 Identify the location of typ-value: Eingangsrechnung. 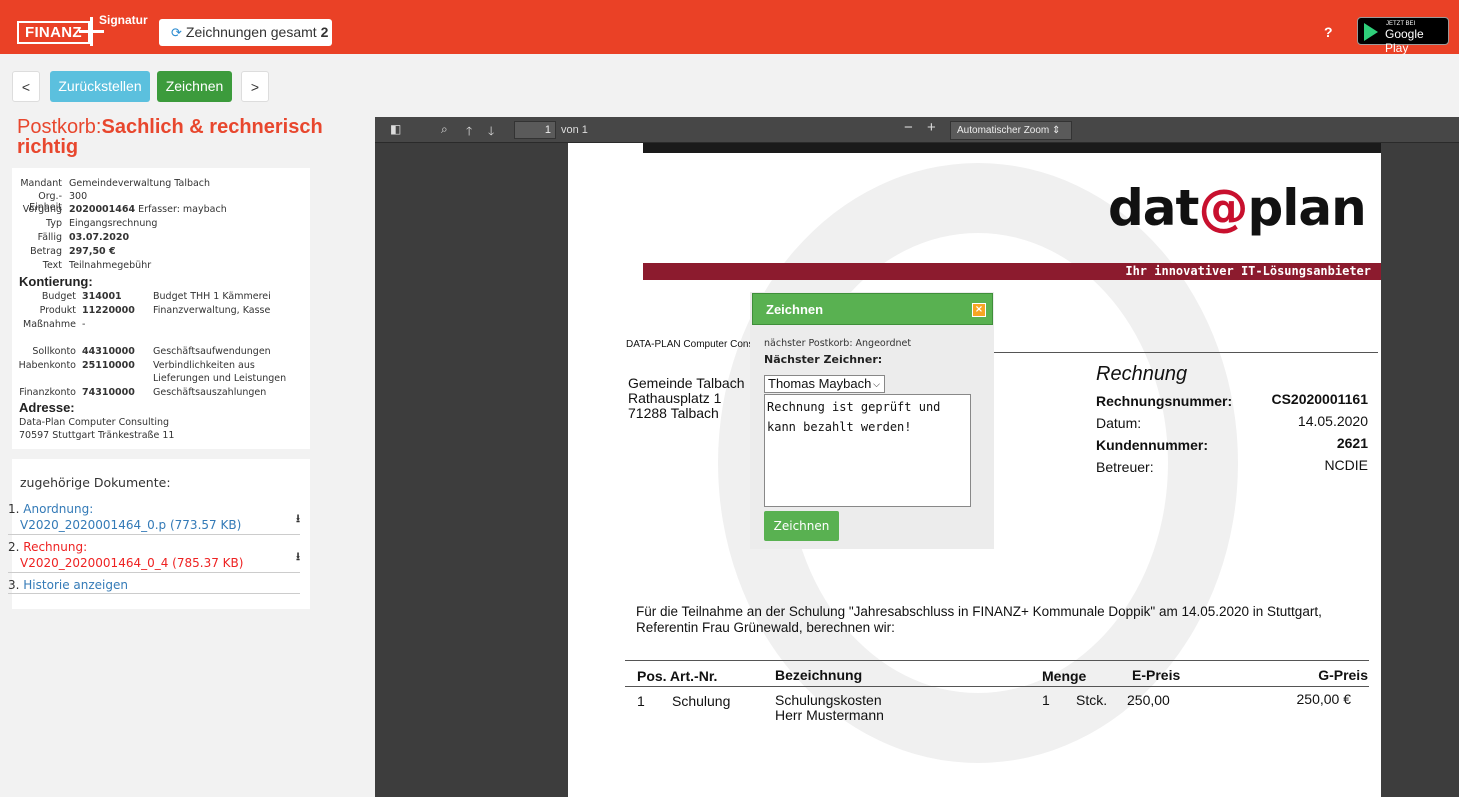
(113, 223).